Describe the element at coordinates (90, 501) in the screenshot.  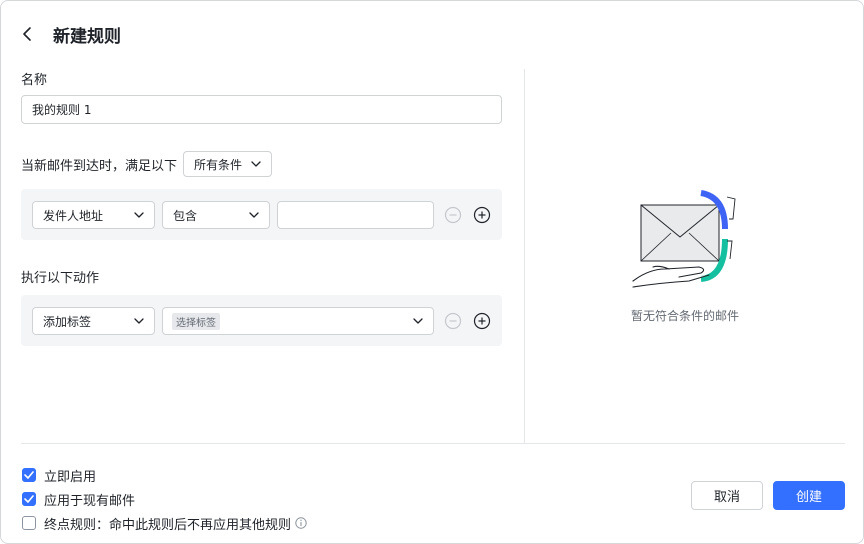
I see `option-label: 应用于现有邮件` at that location.